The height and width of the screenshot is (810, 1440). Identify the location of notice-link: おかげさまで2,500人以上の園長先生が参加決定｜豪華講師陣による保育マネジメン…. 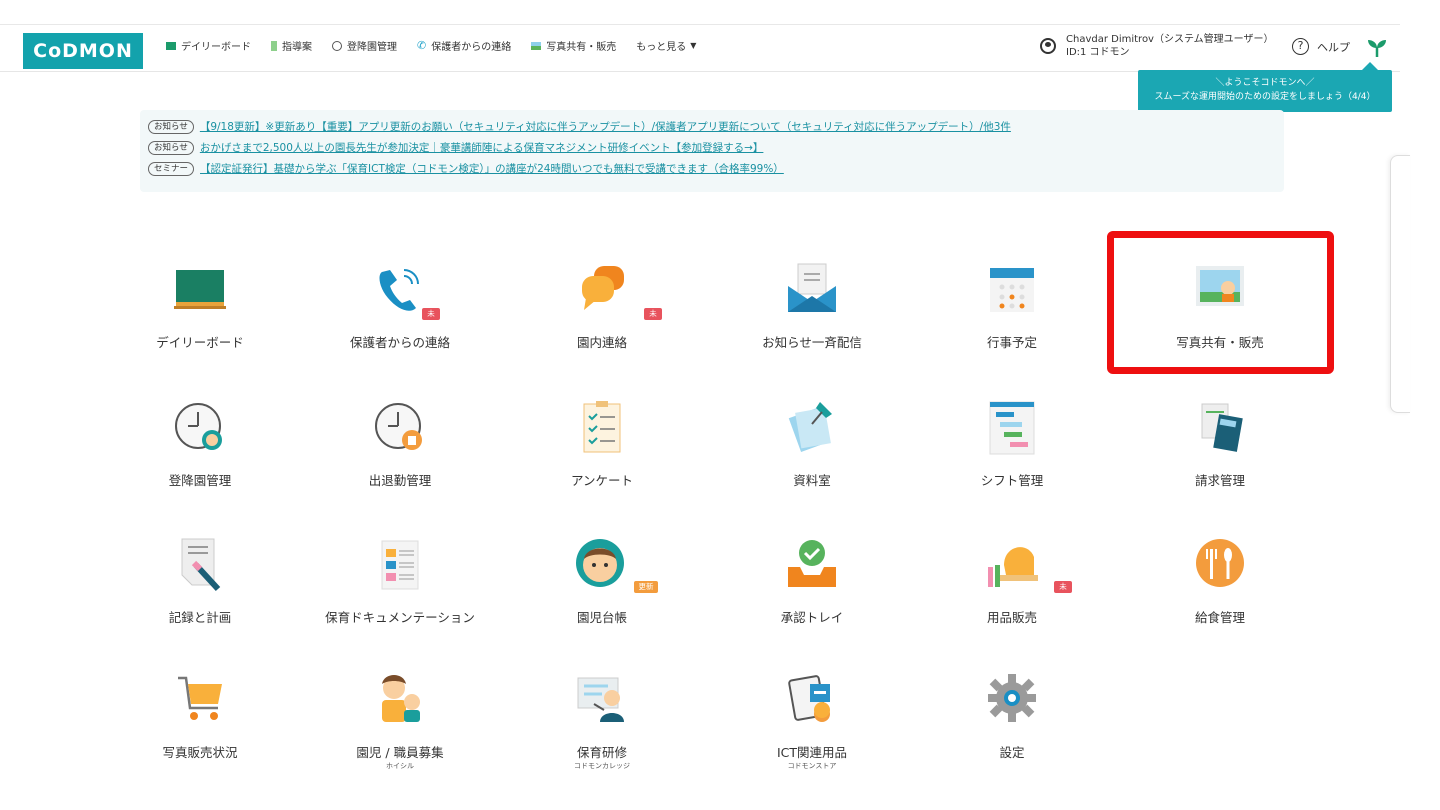
(482, 147).